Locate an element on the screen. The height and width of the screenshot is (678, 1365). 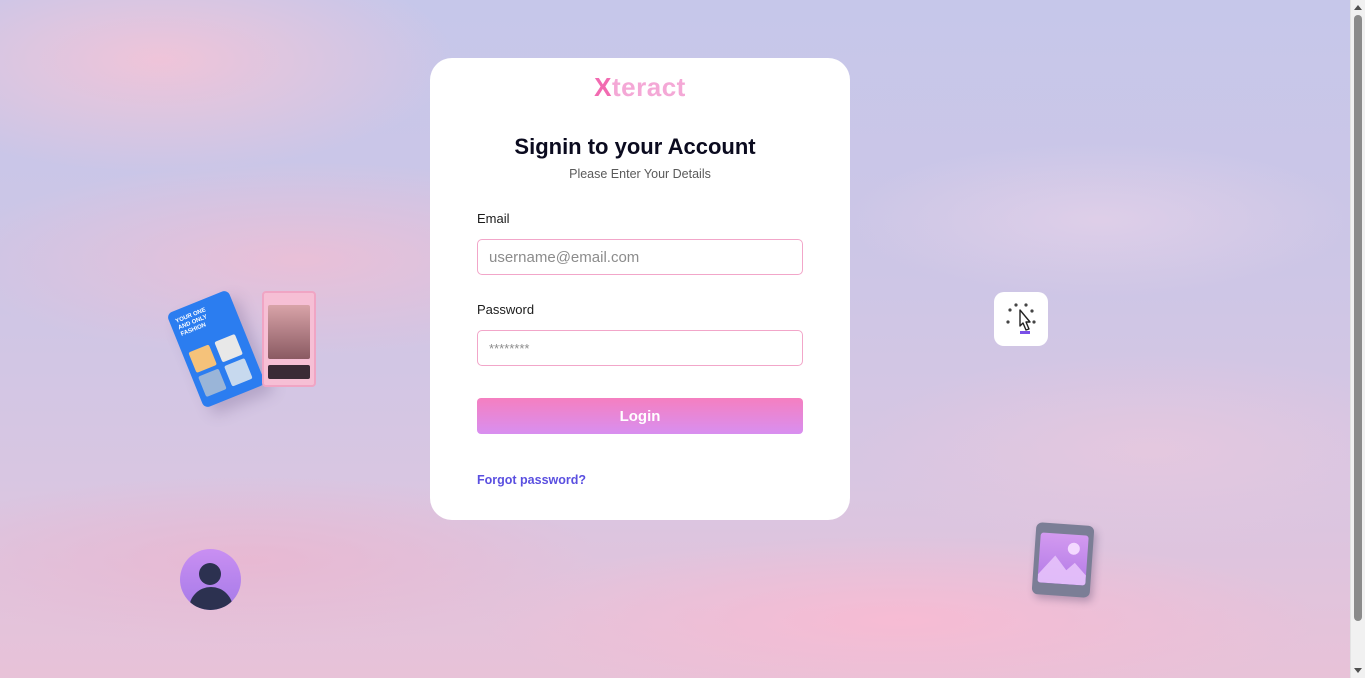
password-field is located at coordinates (640, 348).